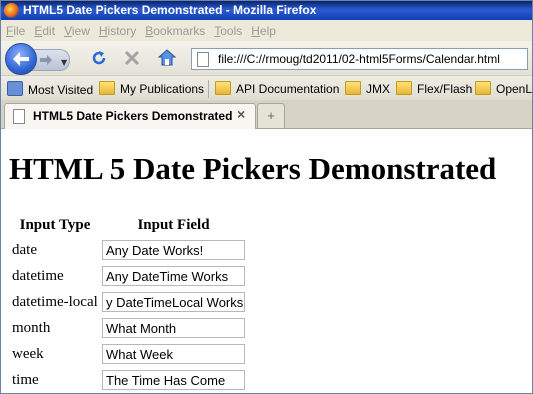 The image size is (533, 394). Describe the element at coordinates (173, 302) in the screenshot. I see `datetime-local-input: y DateTimeLocal Works` at that location.